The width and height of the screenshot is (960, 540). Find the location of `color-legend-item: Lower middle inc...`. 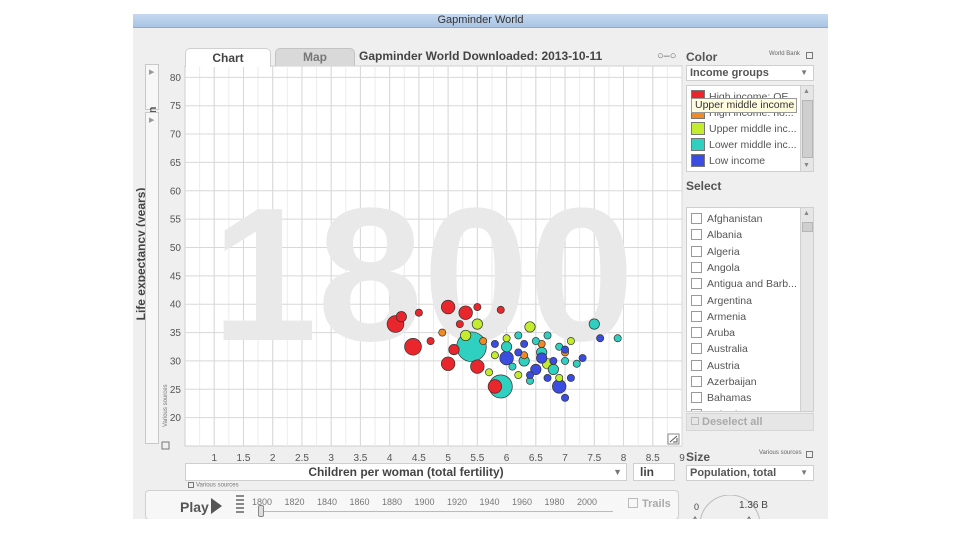

color-legend-item: Lower middle inc... is located at coordinates (744, 145).